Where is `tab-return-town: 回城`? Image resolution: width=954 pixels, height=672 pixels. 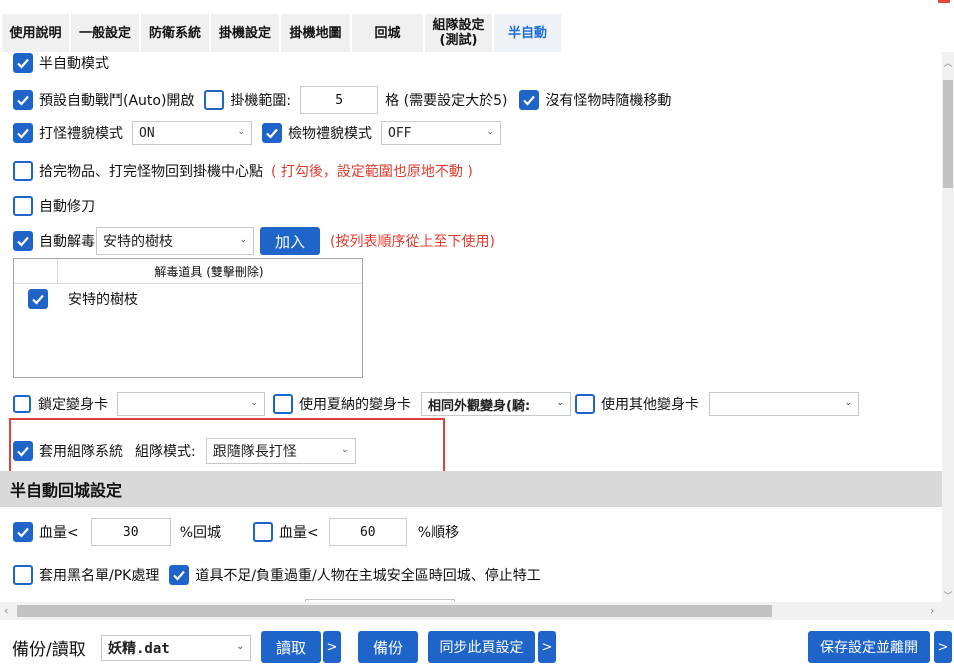 tab-return-town: 回城 is located at coordinates (388, 33).